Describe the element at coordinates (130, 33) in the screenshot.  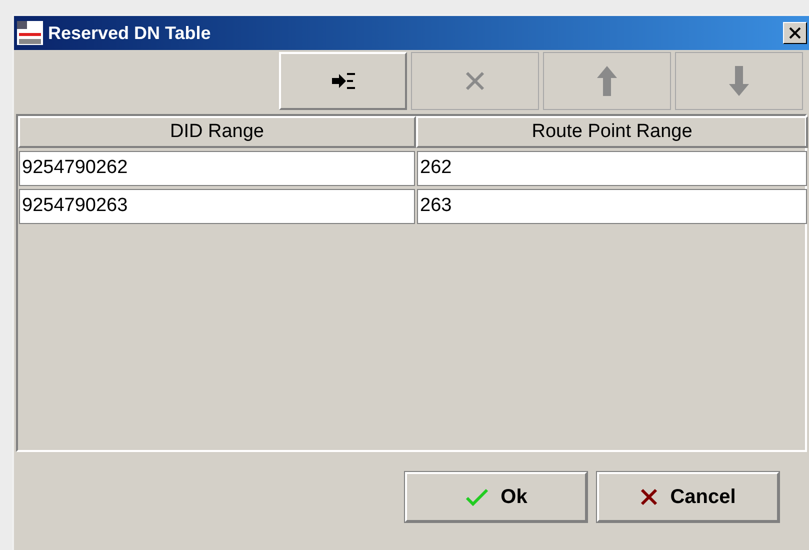
I see `window-title: Reserved DN Table` at that location.